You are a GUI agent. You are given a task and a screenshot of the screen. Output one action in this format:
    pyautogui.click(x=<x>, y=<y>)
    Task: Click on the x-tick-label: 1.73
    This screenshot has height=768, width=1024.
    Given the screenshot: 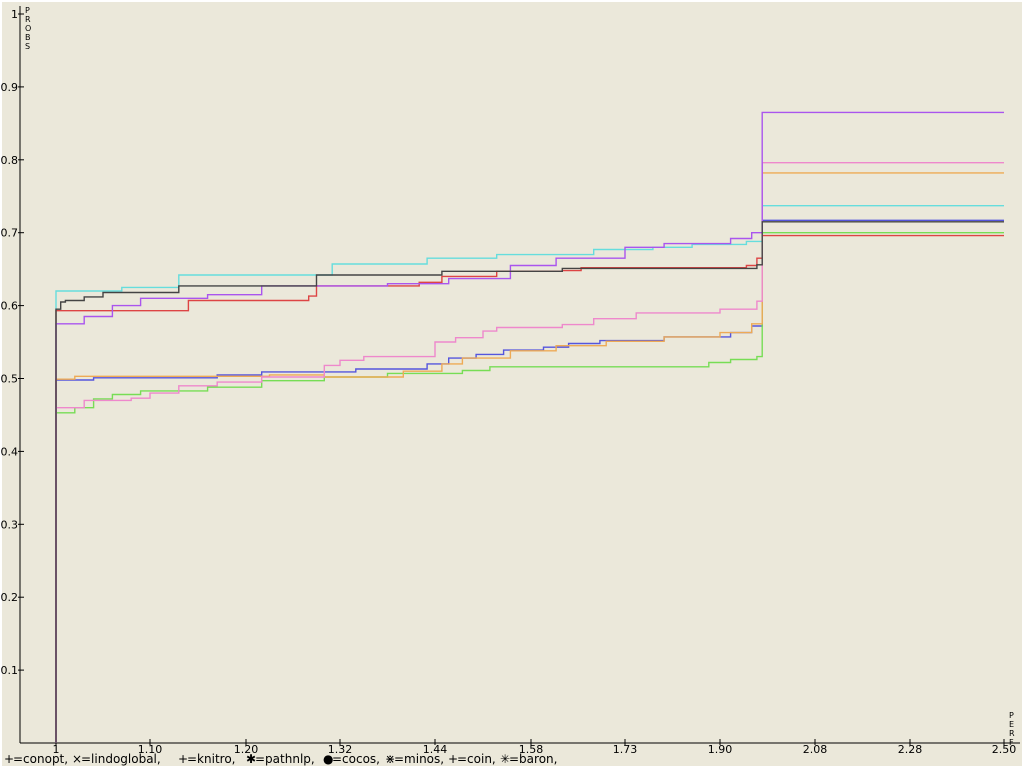 What is the action you would take?
    pyautogui.click(x=625, y=749)
    